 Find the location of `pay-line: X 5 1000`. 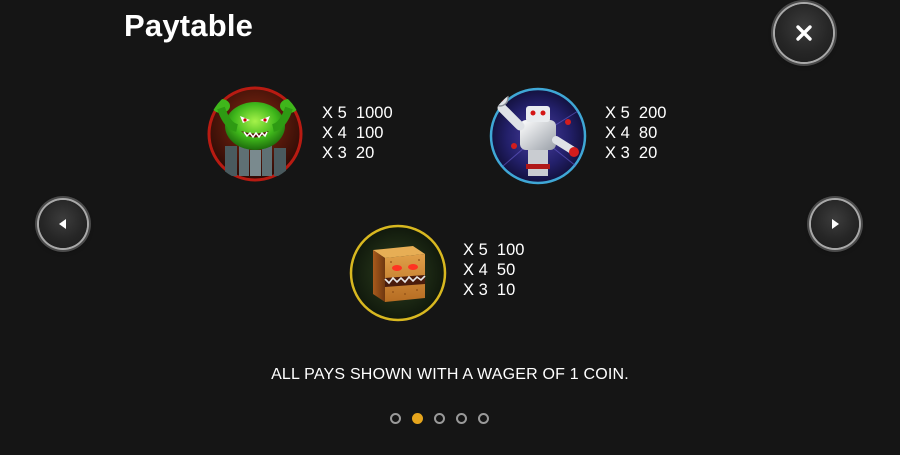

pay-line: X 5 1000 is located at coordinates (357, 113).